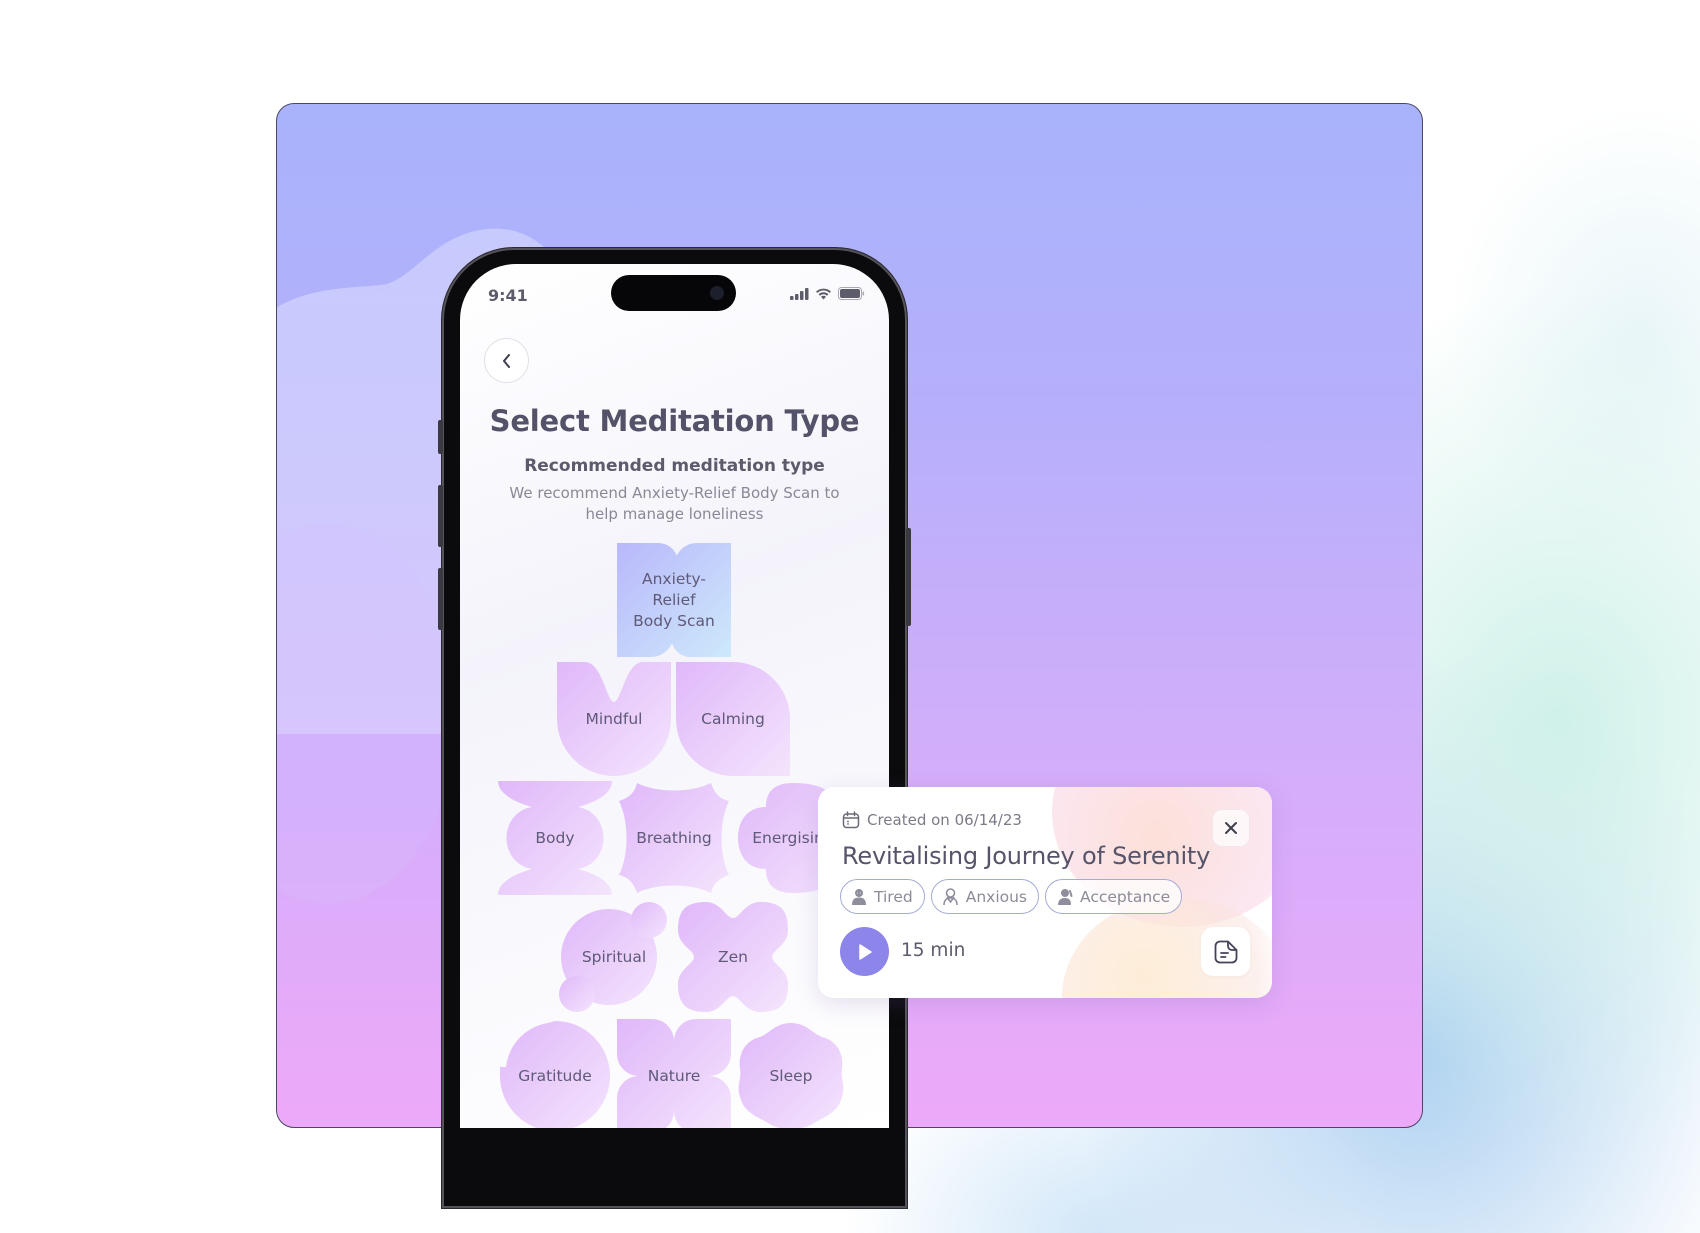 This screenshot has height=1233, width=1700. I want to click on tag-label: Tired, so click(893, 896).